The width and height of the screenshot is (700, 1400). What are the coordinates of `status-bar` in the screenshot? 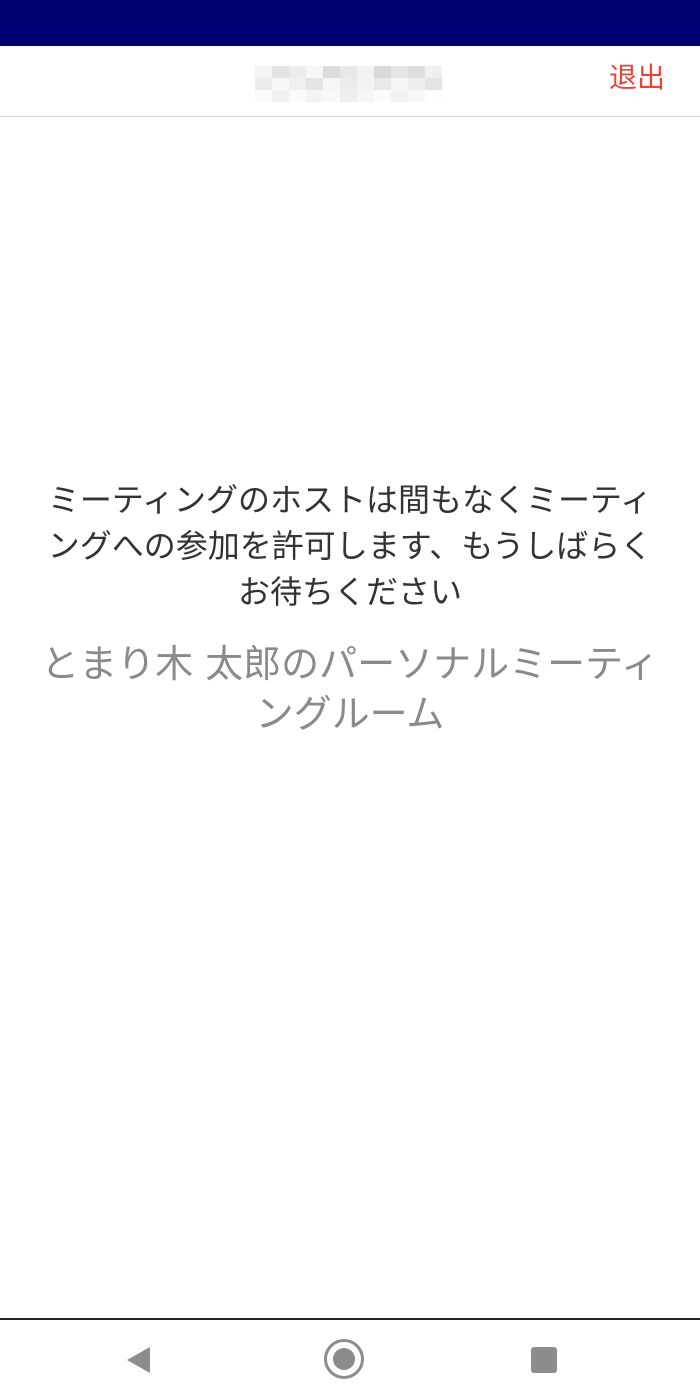 It's located at (350, 23).